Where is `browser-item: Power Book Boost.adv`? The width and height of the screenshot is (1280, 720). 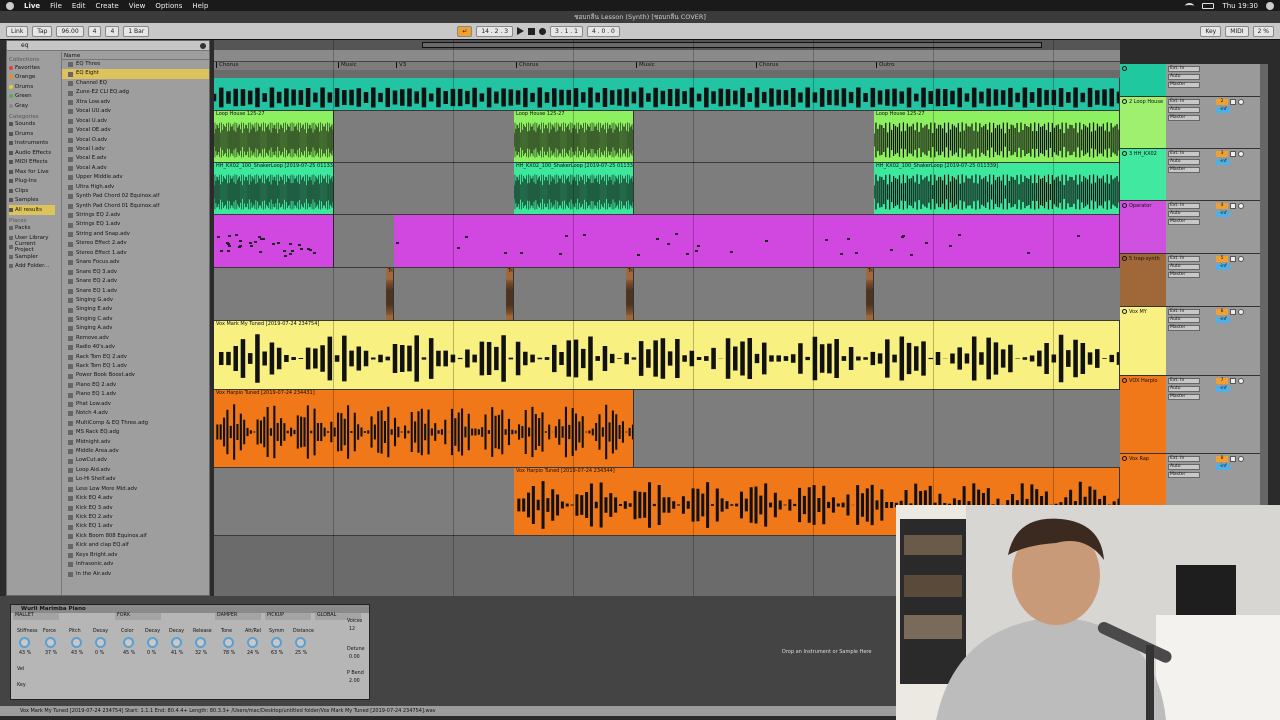 browser-item: Power Book Boost.adv is located at coordinates (135, 375).